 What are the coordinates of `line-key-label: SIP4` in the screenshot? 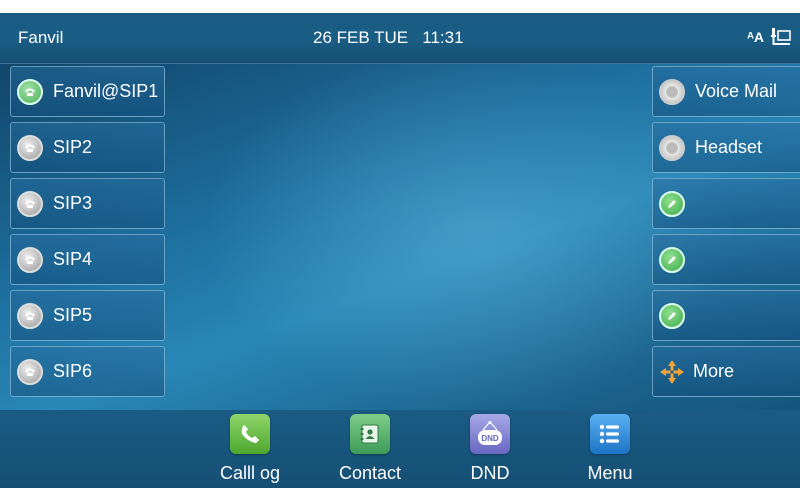 It's located at (73, 259).